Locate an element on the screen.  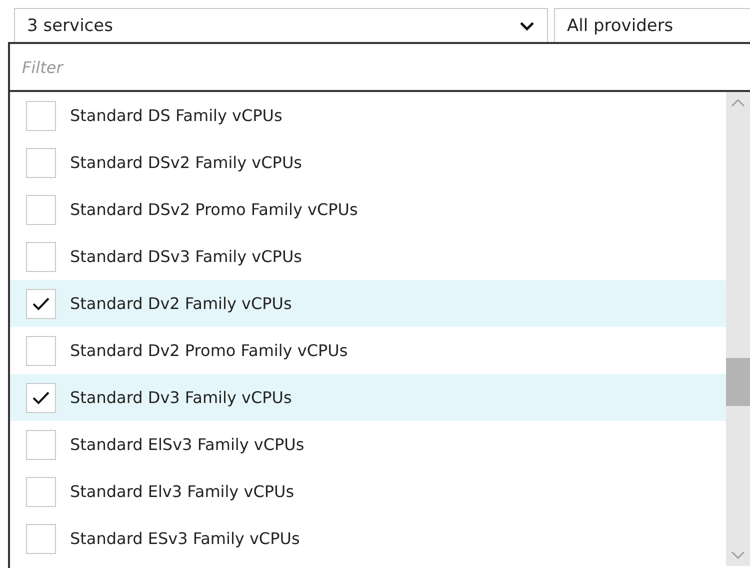
filter-field: Filter is located at coordinates (380, 67).